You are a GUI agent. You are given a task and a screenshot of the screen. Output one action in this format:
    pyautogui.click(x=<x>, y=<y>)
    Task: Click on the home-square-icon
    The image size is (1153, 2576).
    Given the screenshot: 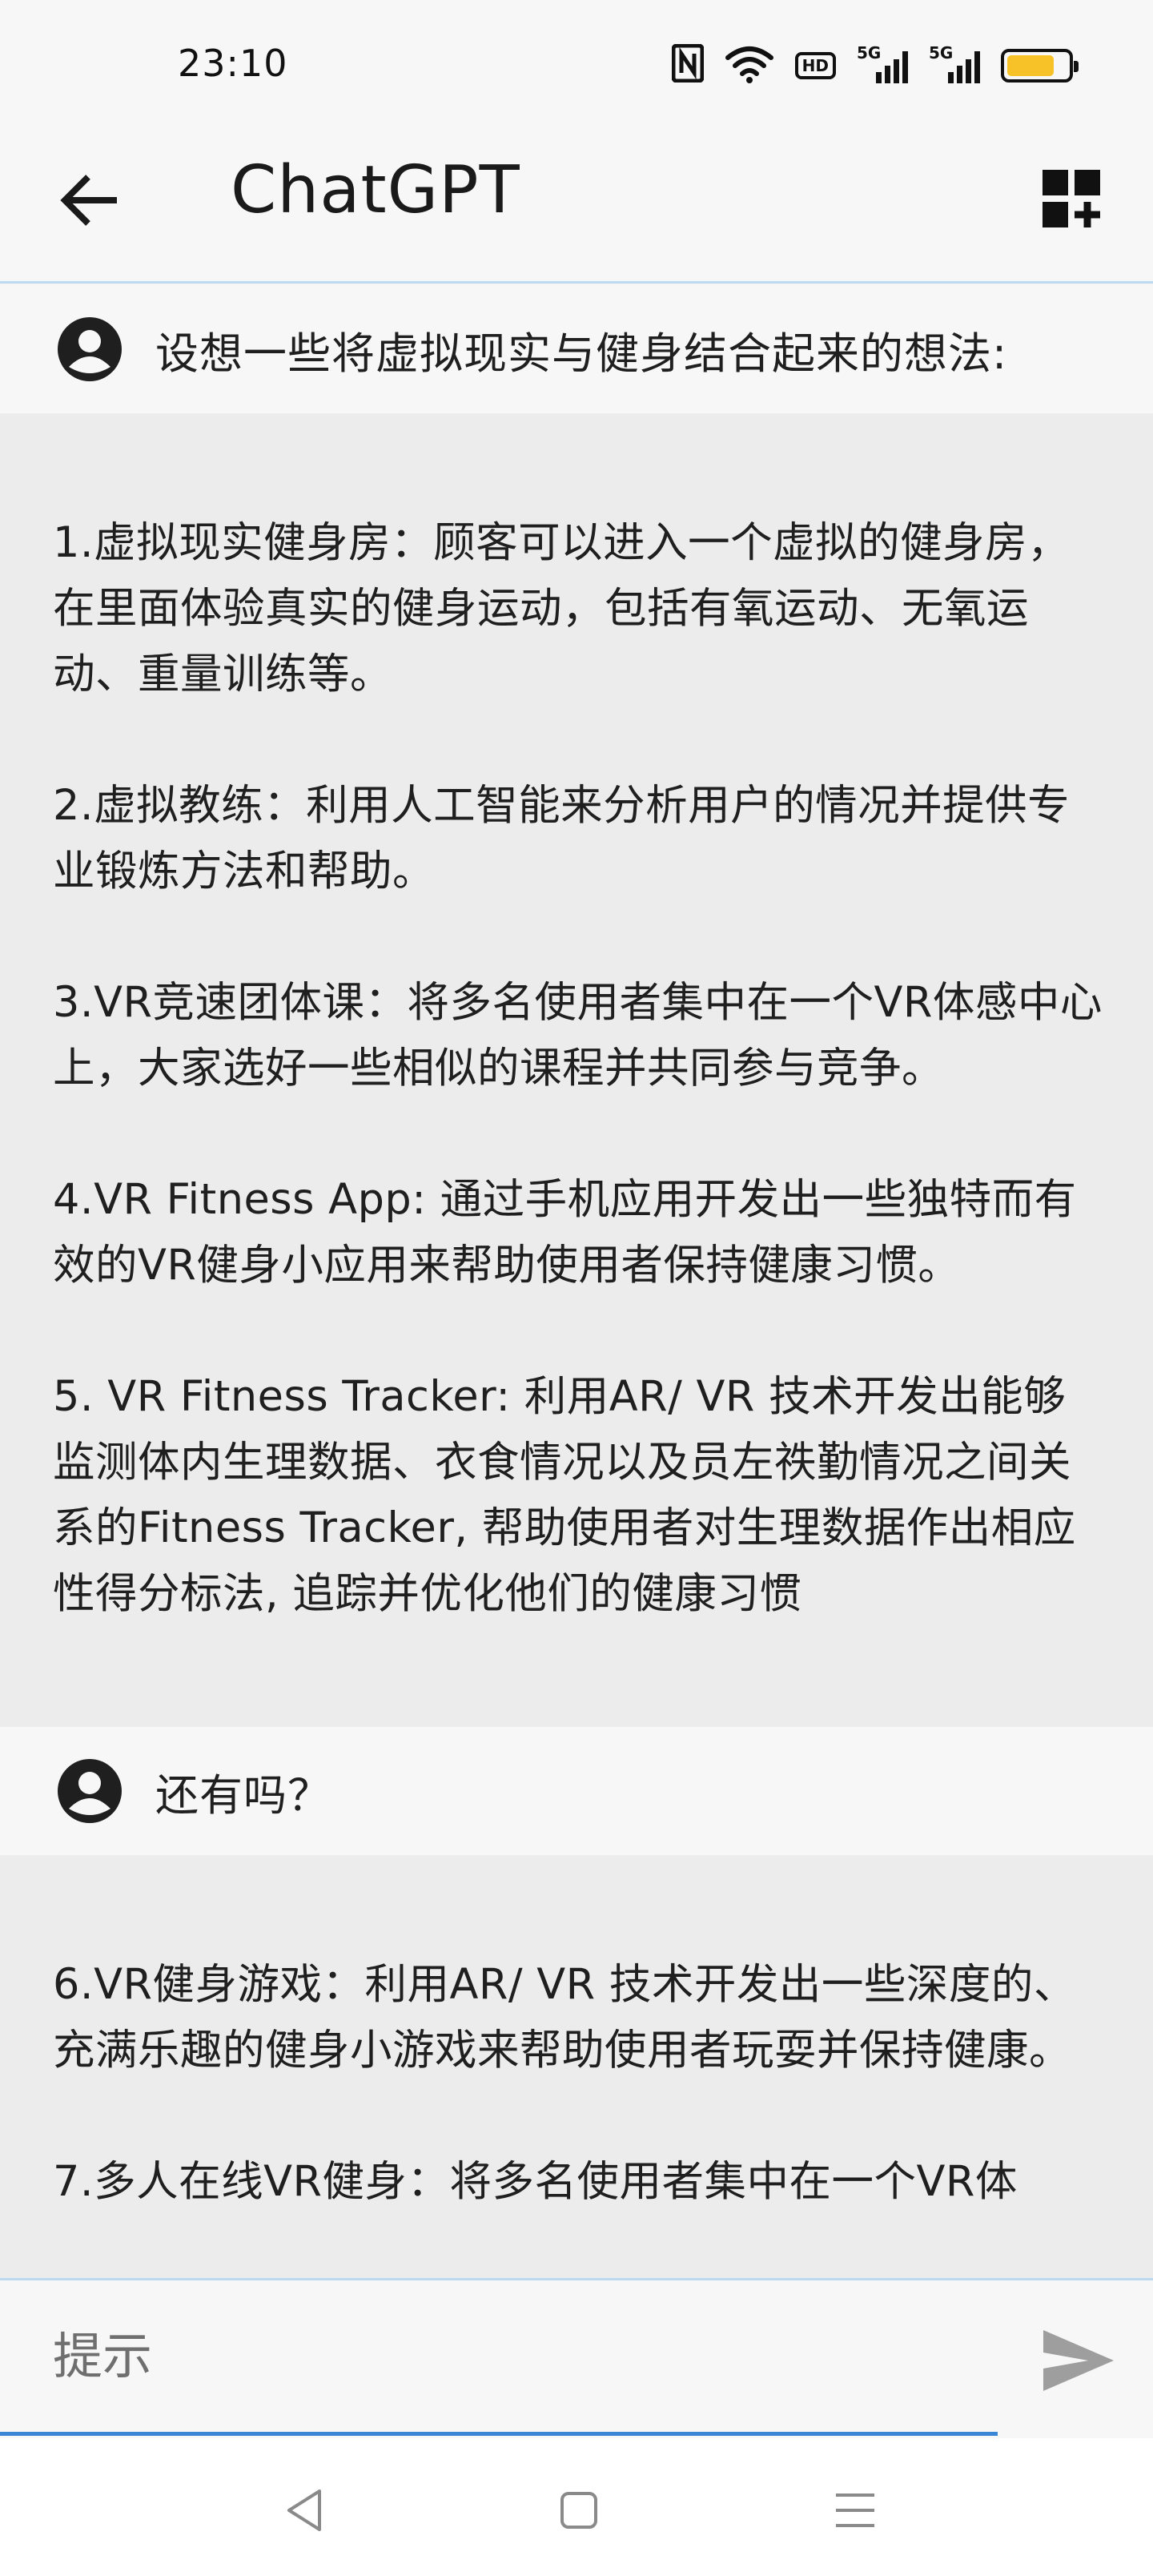 What is the action you would take?
    pyautogui.click(x=578, y=2510)
    